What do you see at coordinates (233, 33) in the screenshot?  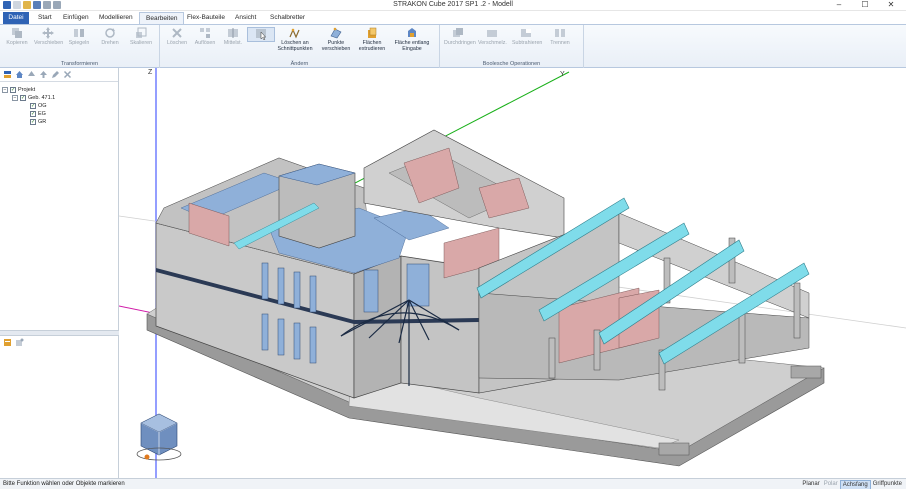 I see `midplane-icon` at bounding box center [233, 33].